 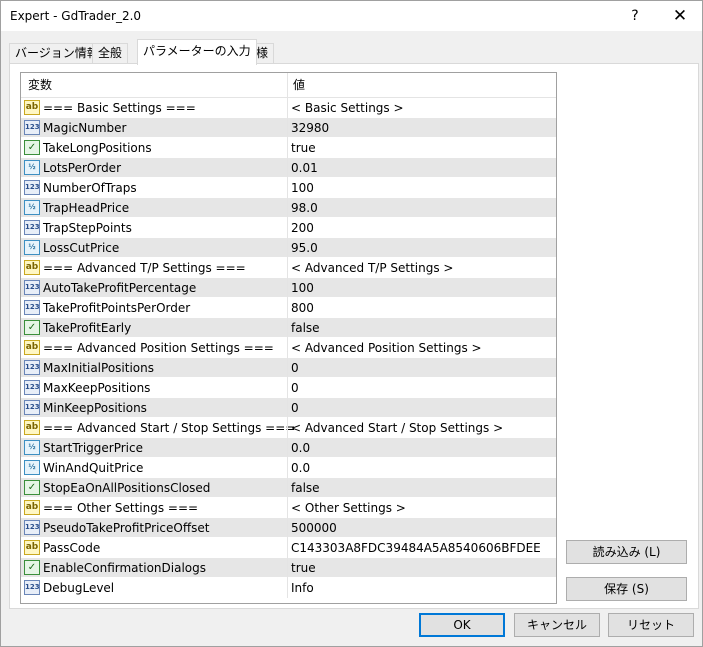 I want to click on parameter-row: 123 PseudoTakeProfitPriceOffset 500000, so click(x=288, y=528).